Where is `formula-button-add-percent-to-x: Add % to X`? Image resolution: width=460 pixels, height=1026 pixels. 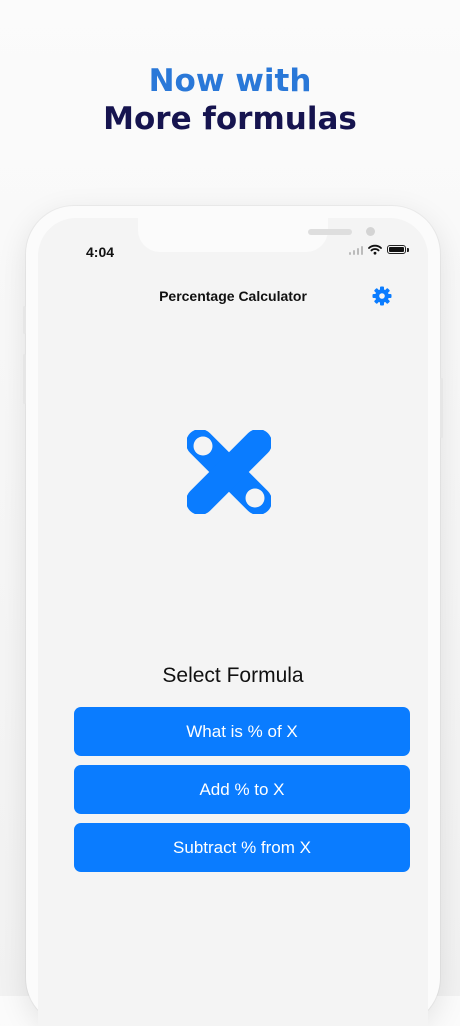
formula-button-add-percent-to-x: Add % to X is located at coordinates (242, 789).